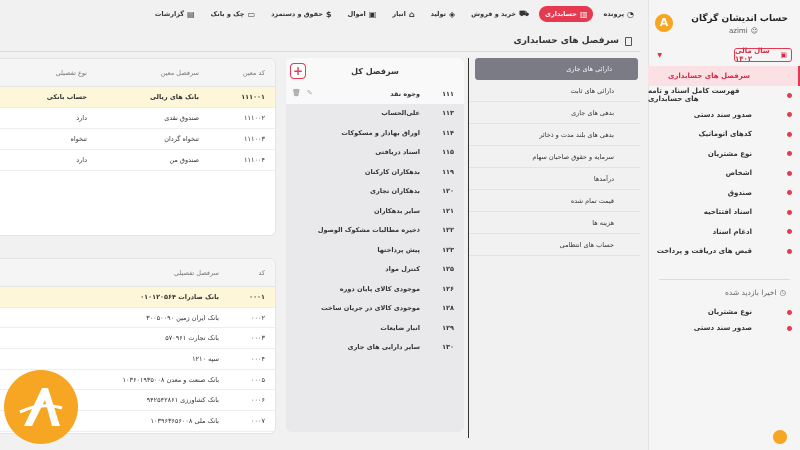 The width and height of the screenshot is (800, 450). Describe the element at coordinates (583, 14) in the screenshot. I see `chart-icon: ▥` at that location.